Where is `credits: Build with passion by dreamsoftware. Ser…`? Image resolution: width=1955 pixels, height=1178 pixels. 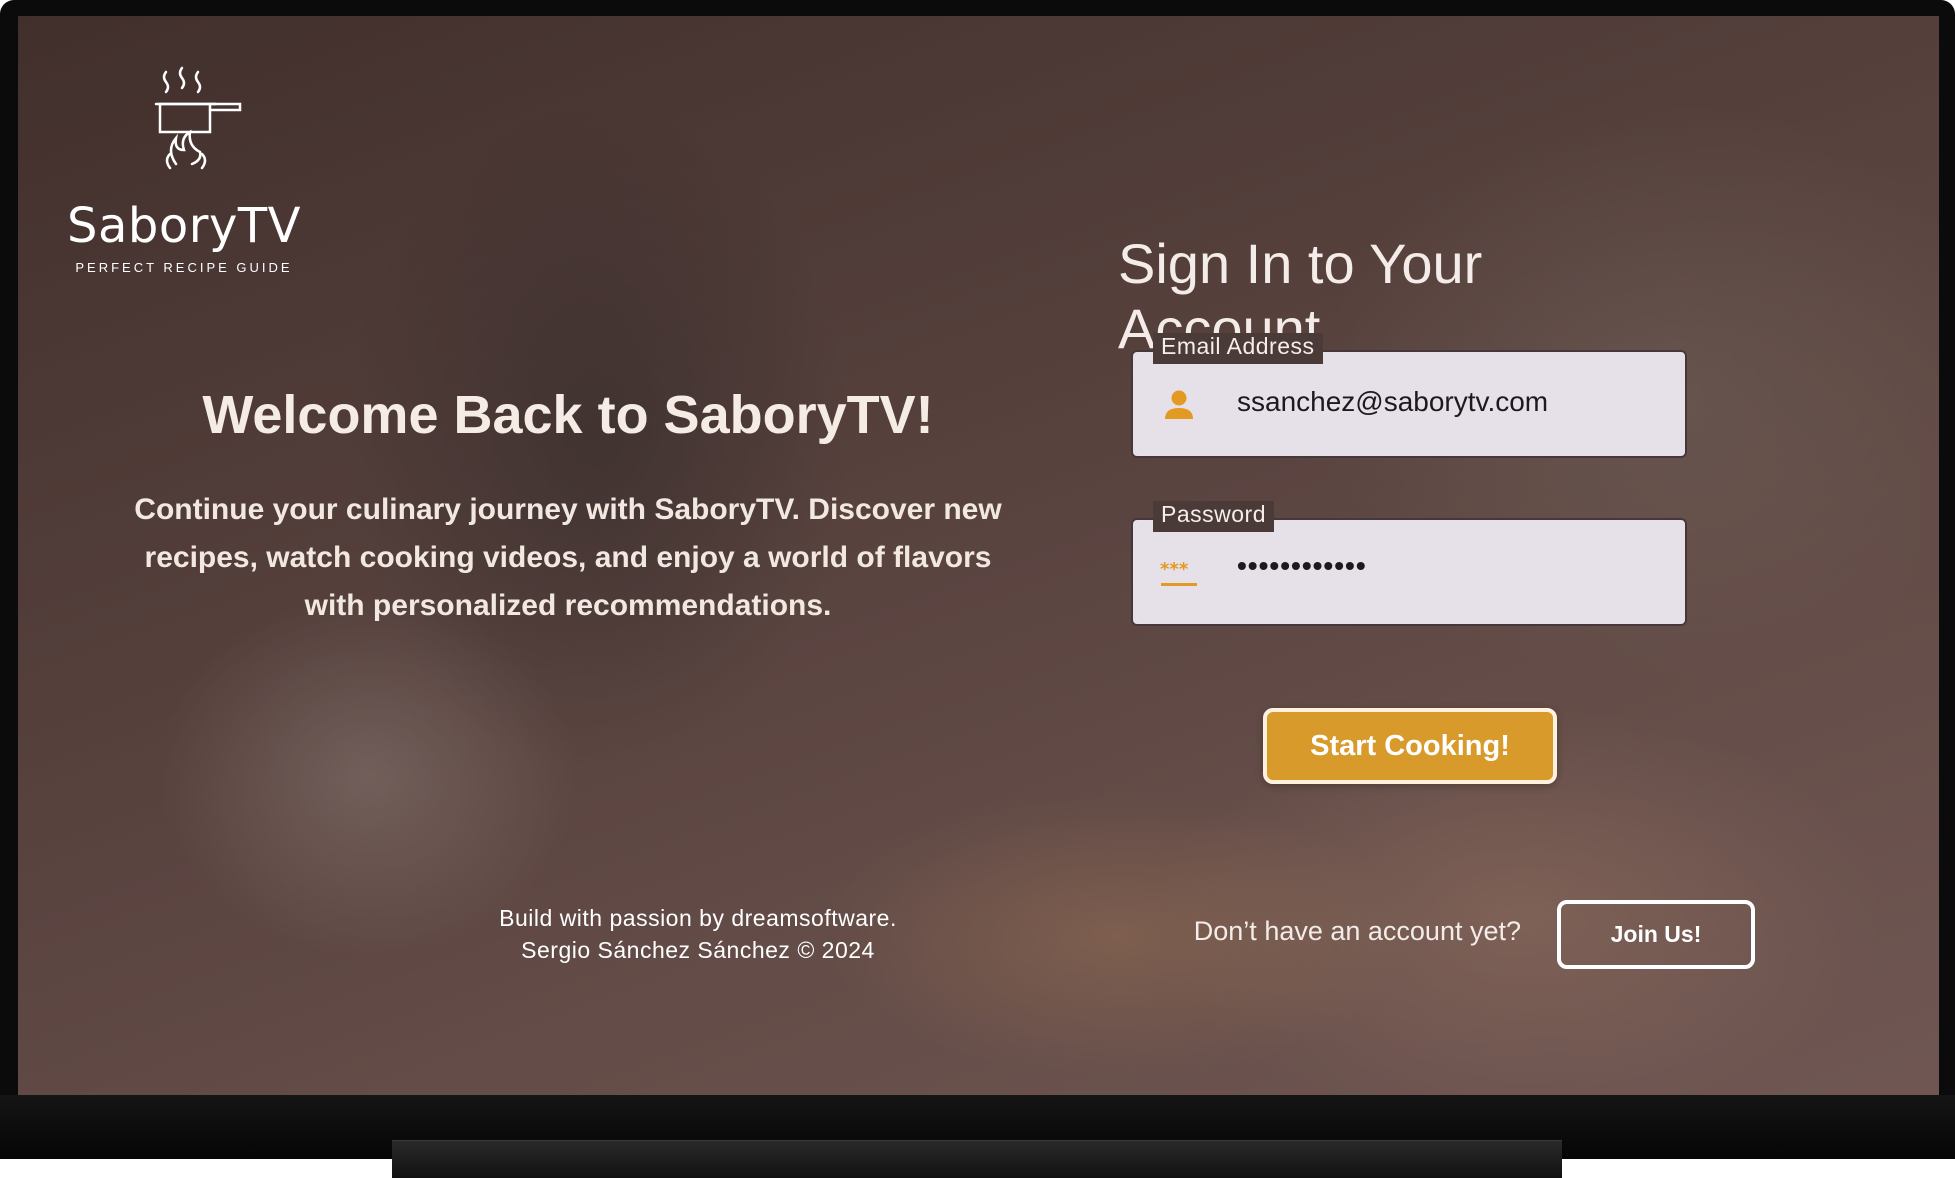
credits: Build with passion by dreamsoftware. Ser… is located at coordinates (698, 934).